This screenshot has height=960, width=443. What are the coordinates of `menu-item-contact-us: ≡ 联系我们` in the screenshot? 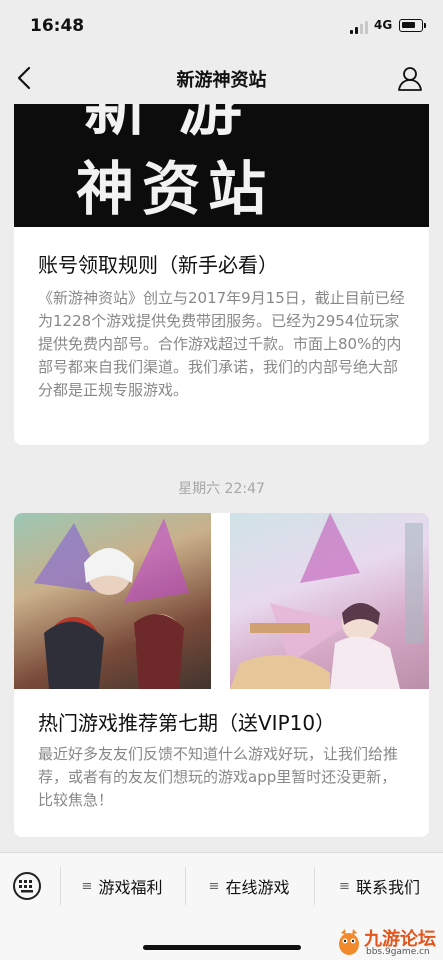 It's located at (379, 886).